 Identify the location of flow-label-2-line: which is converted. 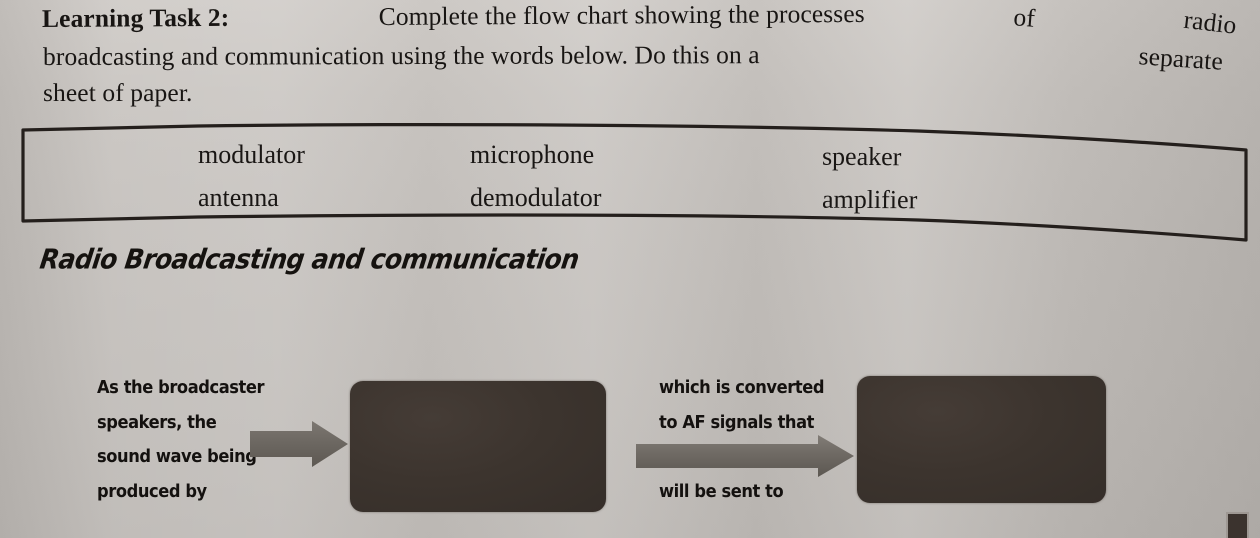
(742, 388).